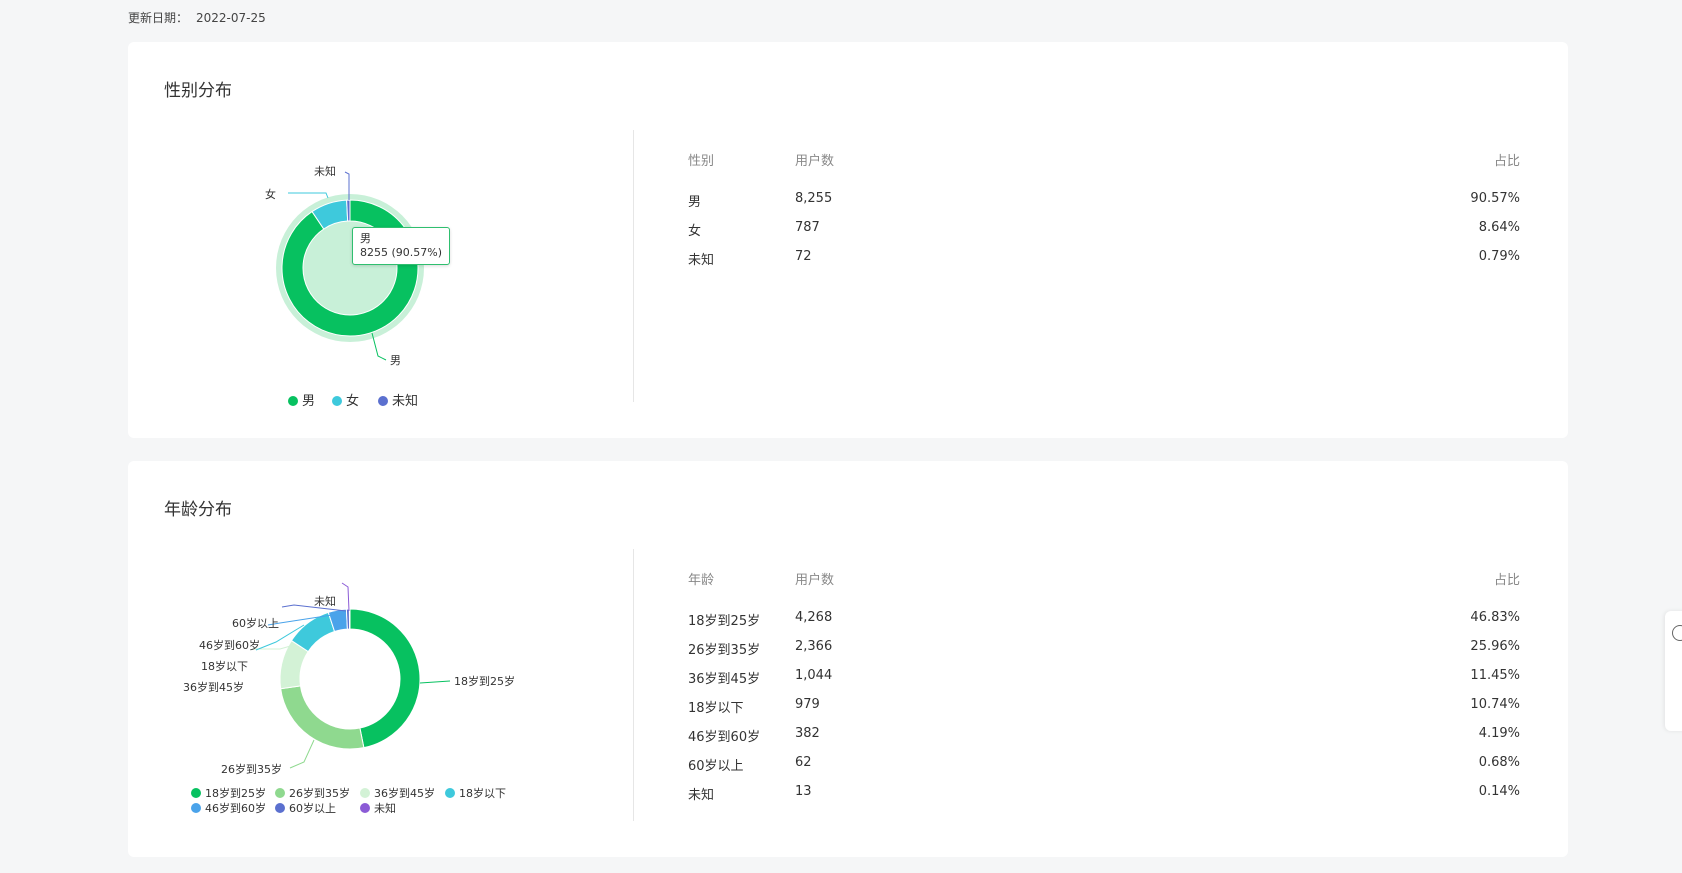  What do you see at coordinates (701, 260) in the screenshot?
I see `cell-gender: 未知` at bounding box center [701, 260].